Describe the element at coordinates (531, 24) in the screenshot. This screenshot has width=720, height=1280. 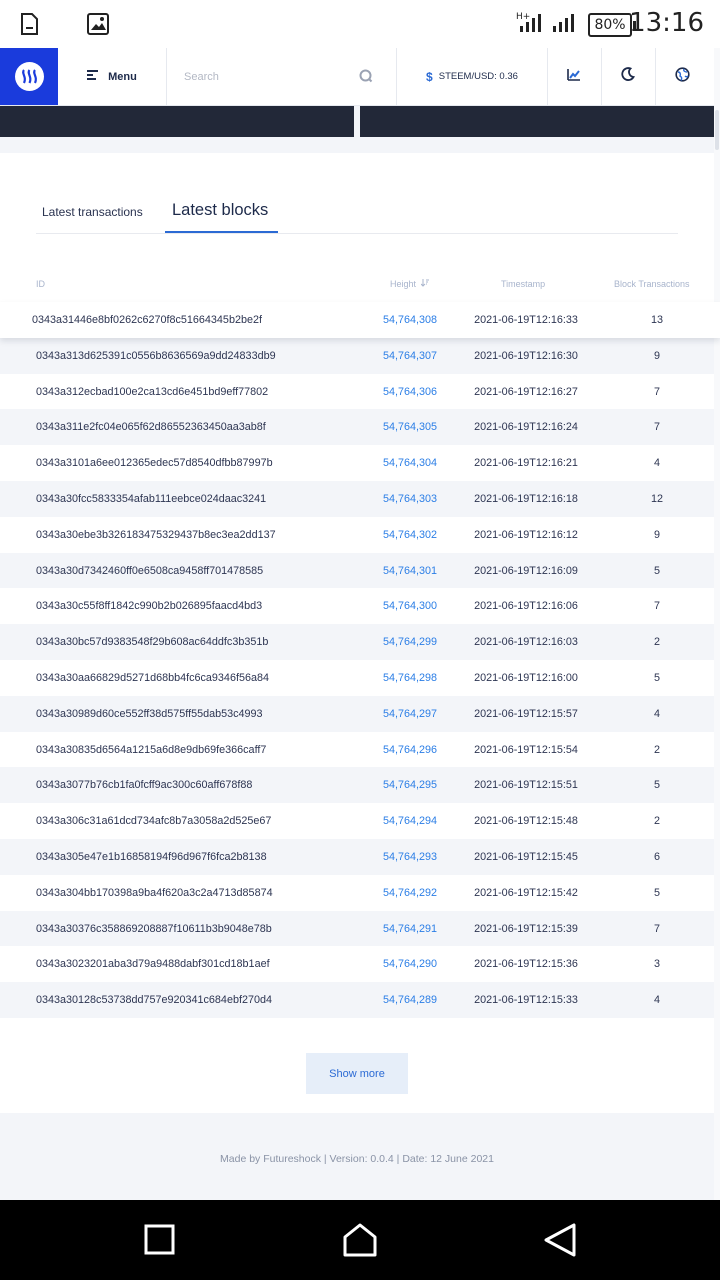
I see `signal-icon: H+` at that location.